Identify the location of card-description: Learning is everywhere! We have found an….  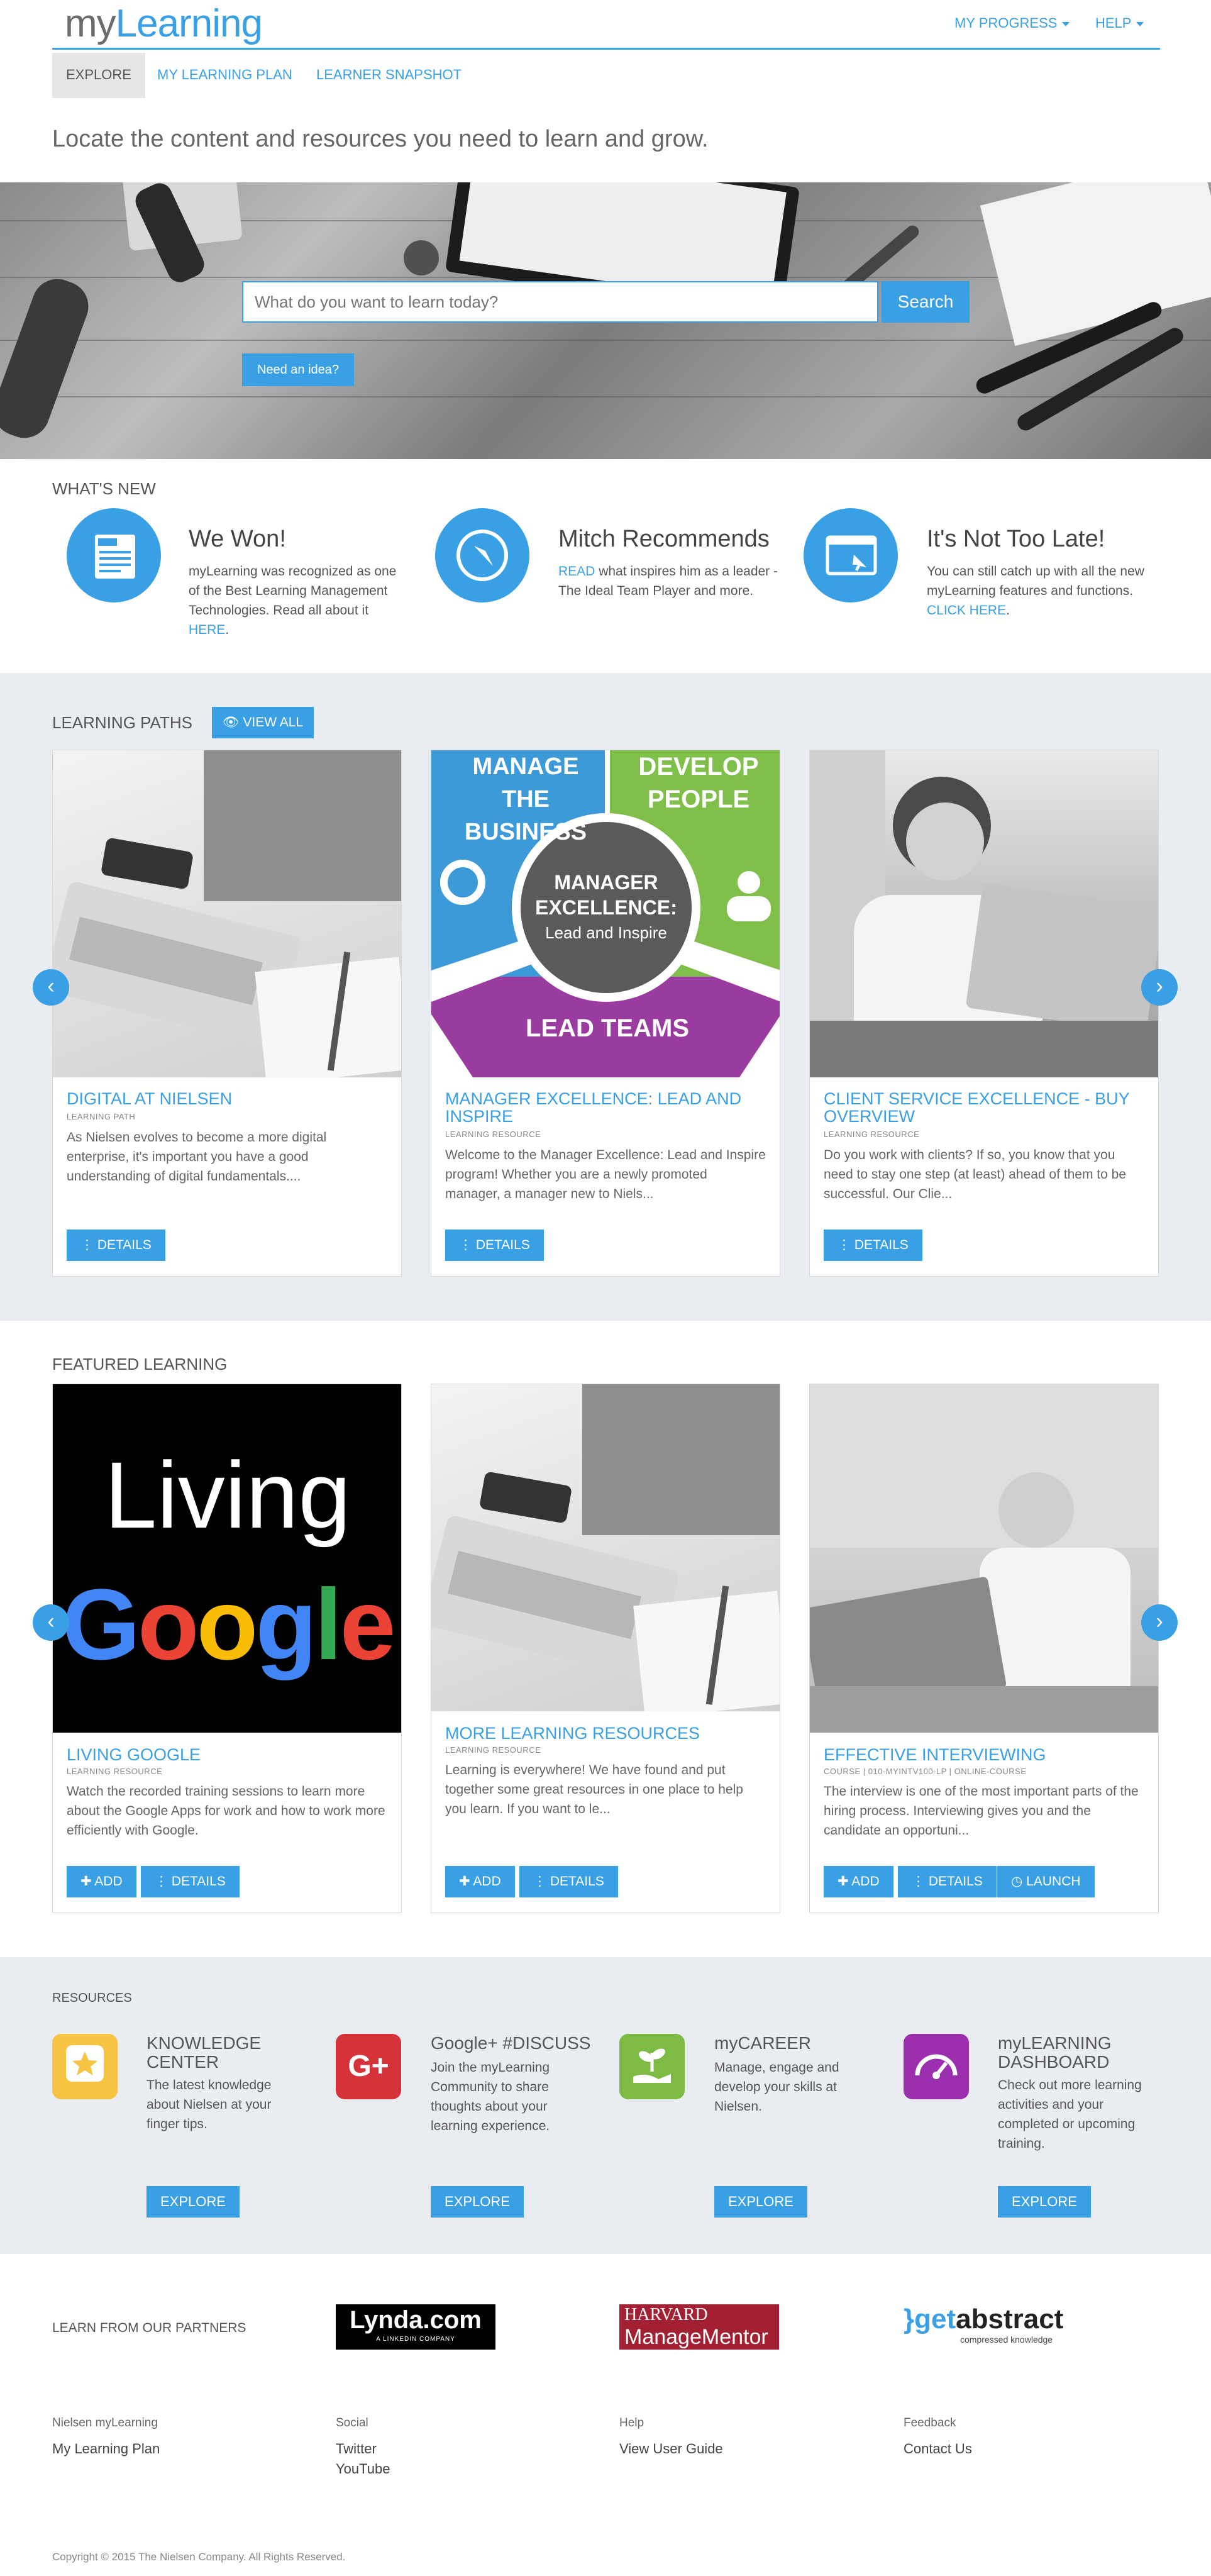
(594, 1789).